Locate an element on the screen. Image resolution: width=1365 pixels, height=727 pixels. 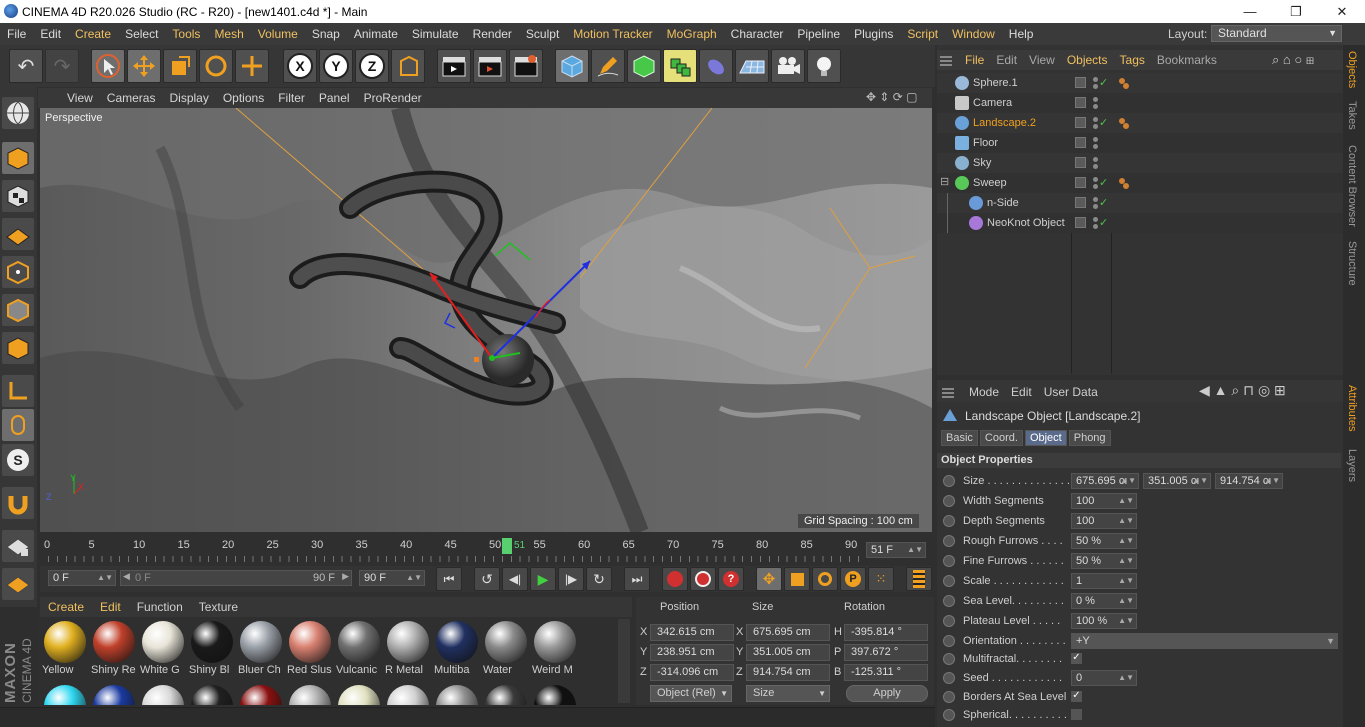
material-swatch: Shiny Bl is located at coordinates (212, 649).